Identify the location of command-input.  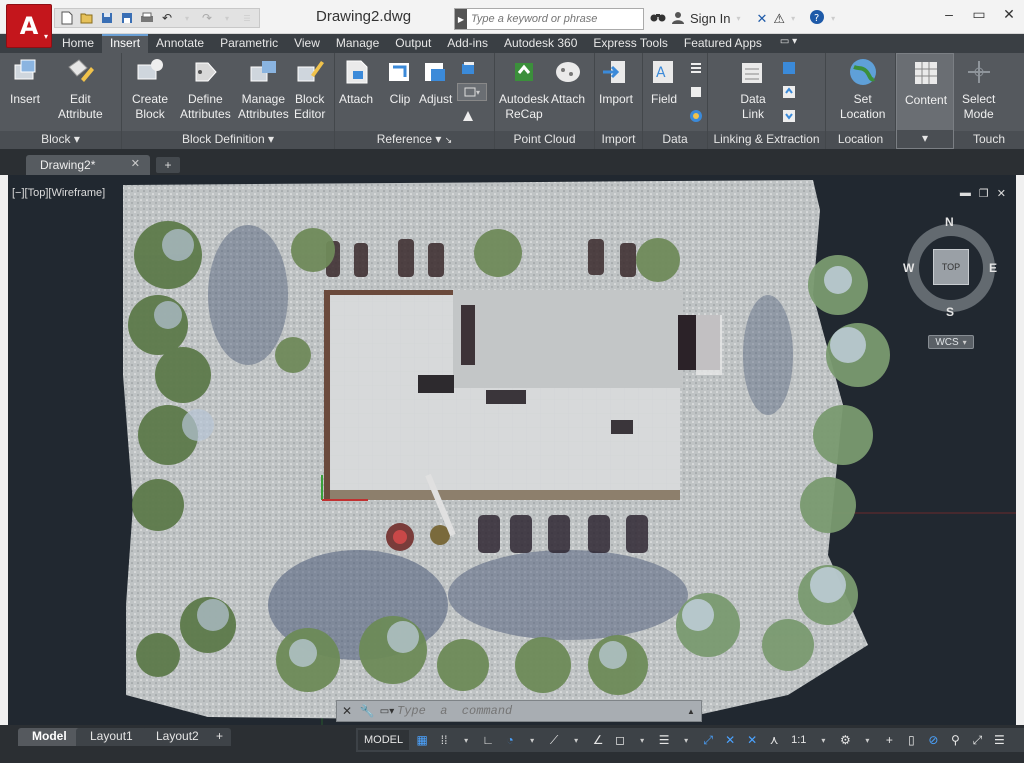
(542, 711).